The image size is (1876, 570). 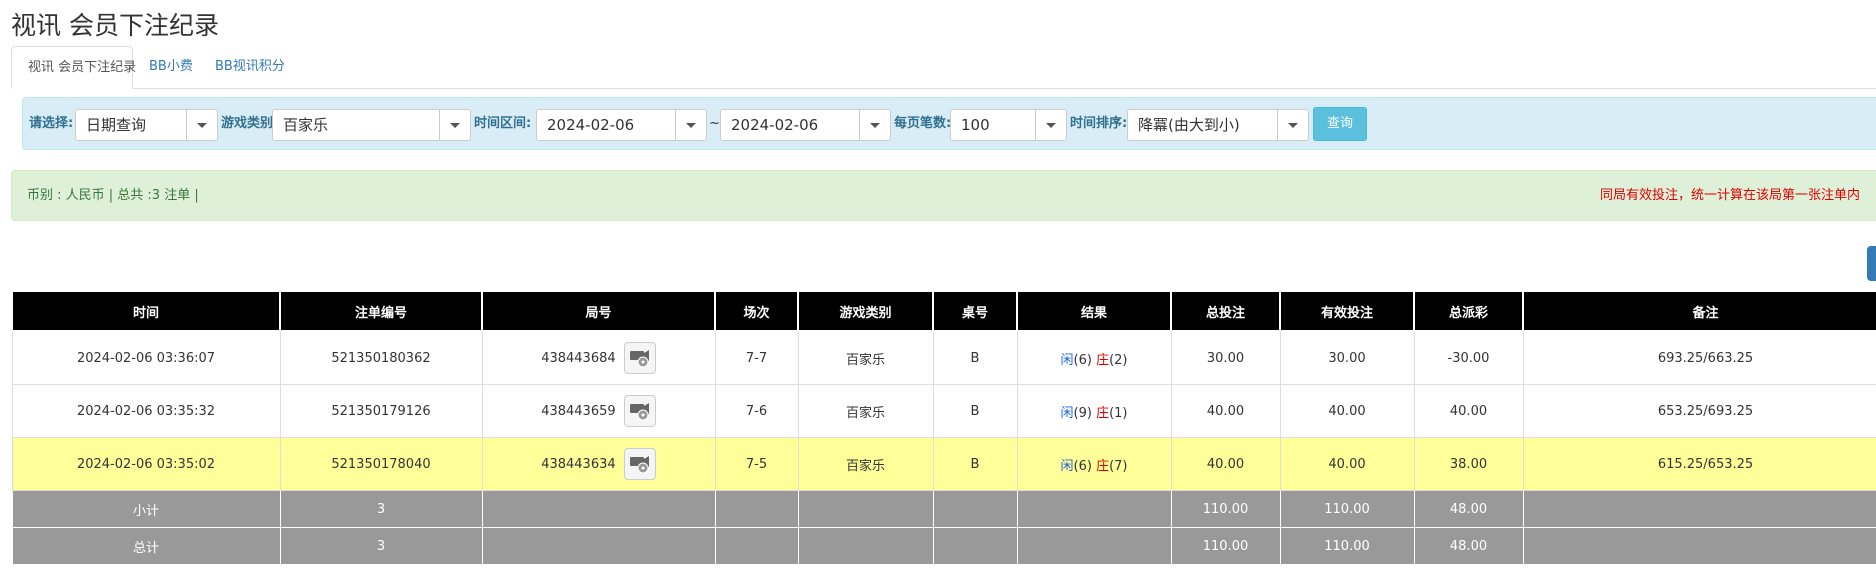 I want to click on game-type-value: 百家乐, so click(x=306, y=125).